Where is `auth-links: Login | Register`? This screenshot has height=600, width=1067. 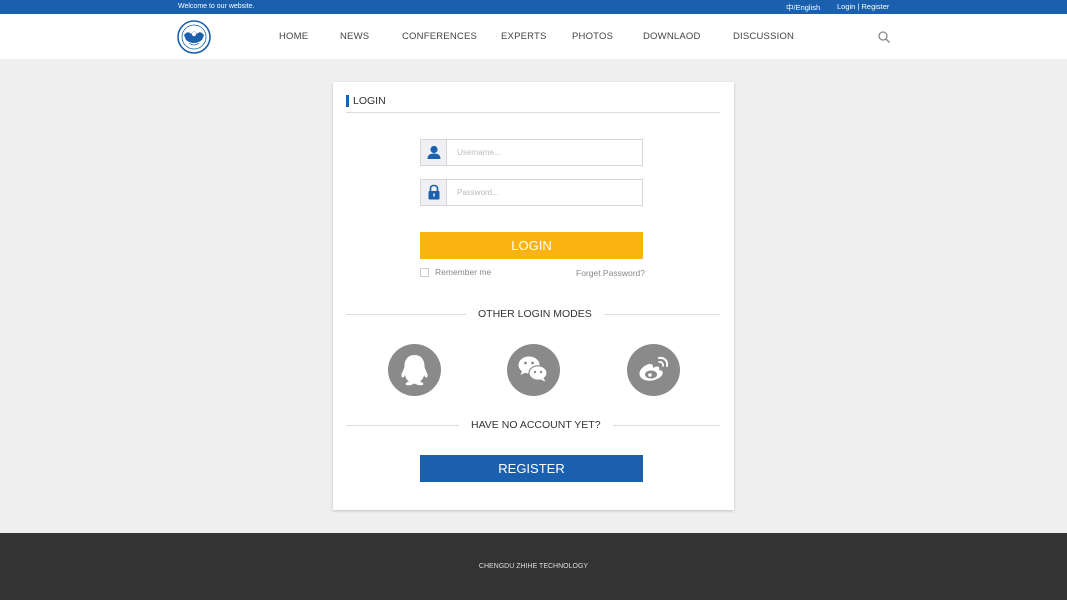 auth-links: Login | Register is located at coordinates (863, 6).